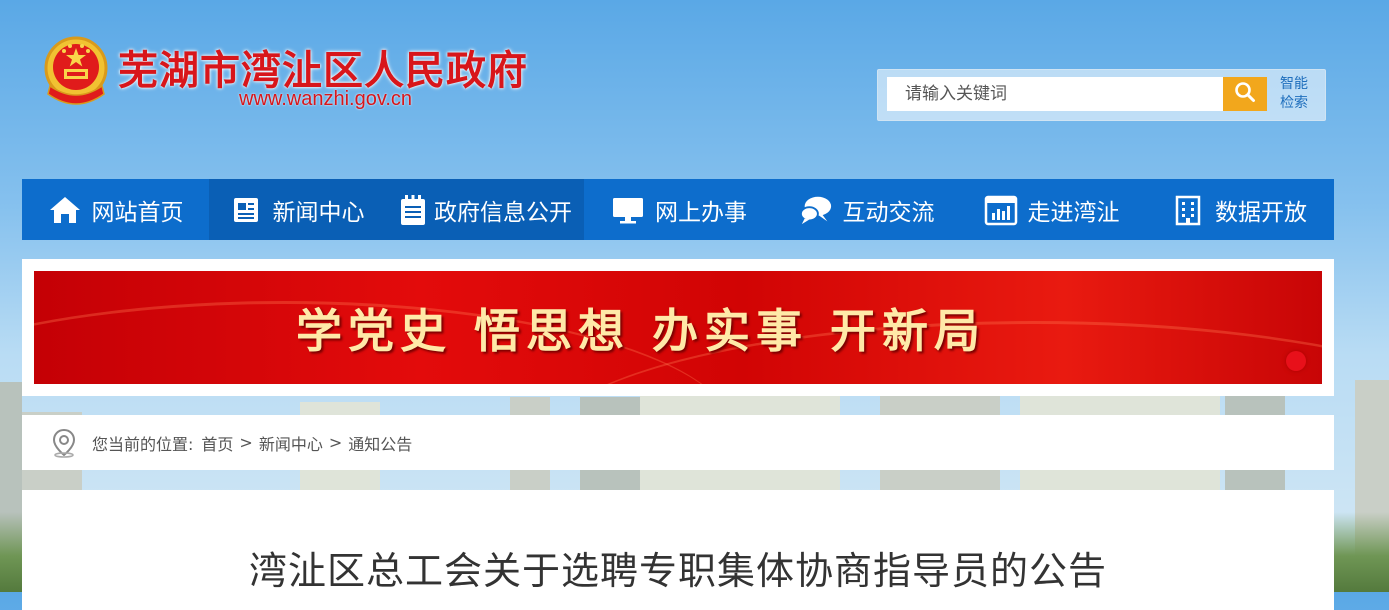 The width and height of the screenshot is (1389, 610). I want to click on banner-indicator-dot, so click(1296, 361).